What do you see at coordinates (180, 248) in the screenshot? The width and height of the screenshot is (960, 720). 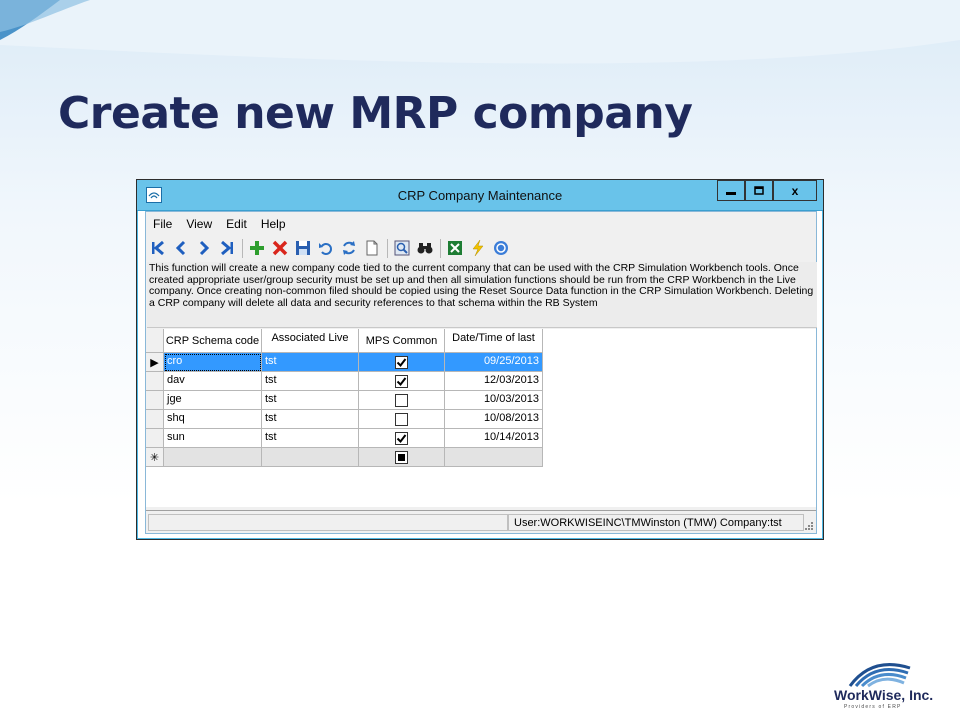 I see `previous-record-button` at bounding box center [180, 248].